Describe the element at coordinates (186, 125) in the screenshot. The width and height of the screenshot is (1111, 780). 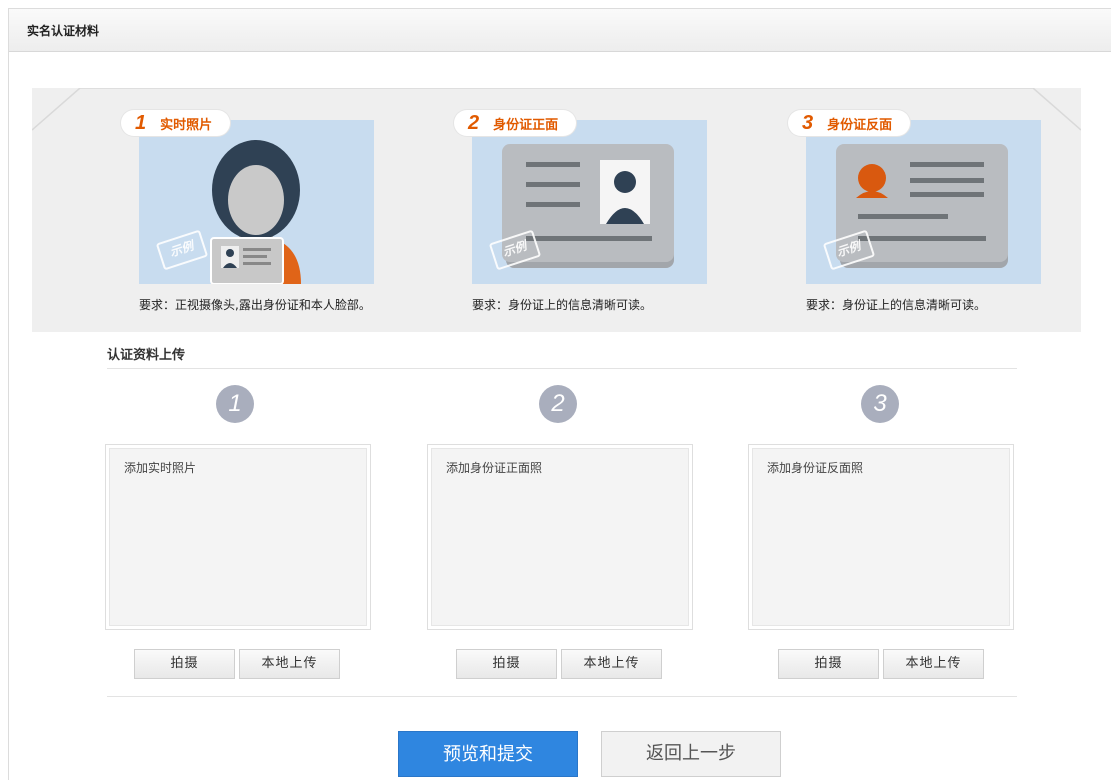
I see `example-label: 实时照片` at that location.